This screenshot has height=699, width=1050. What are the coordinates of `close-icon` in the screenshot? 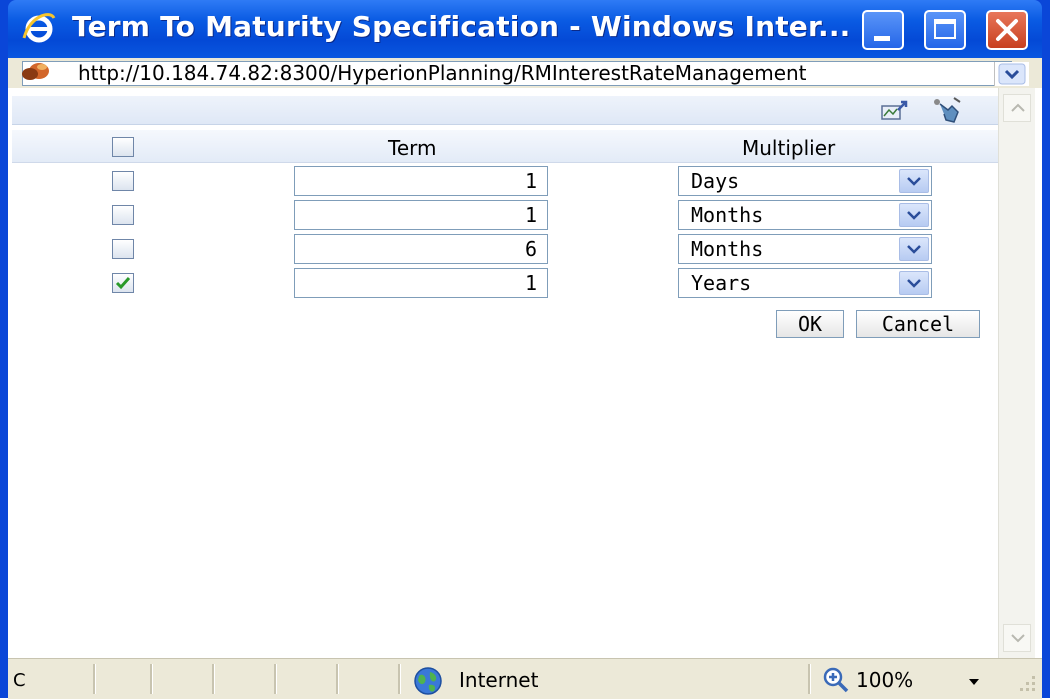 It's located at (1007, 30).